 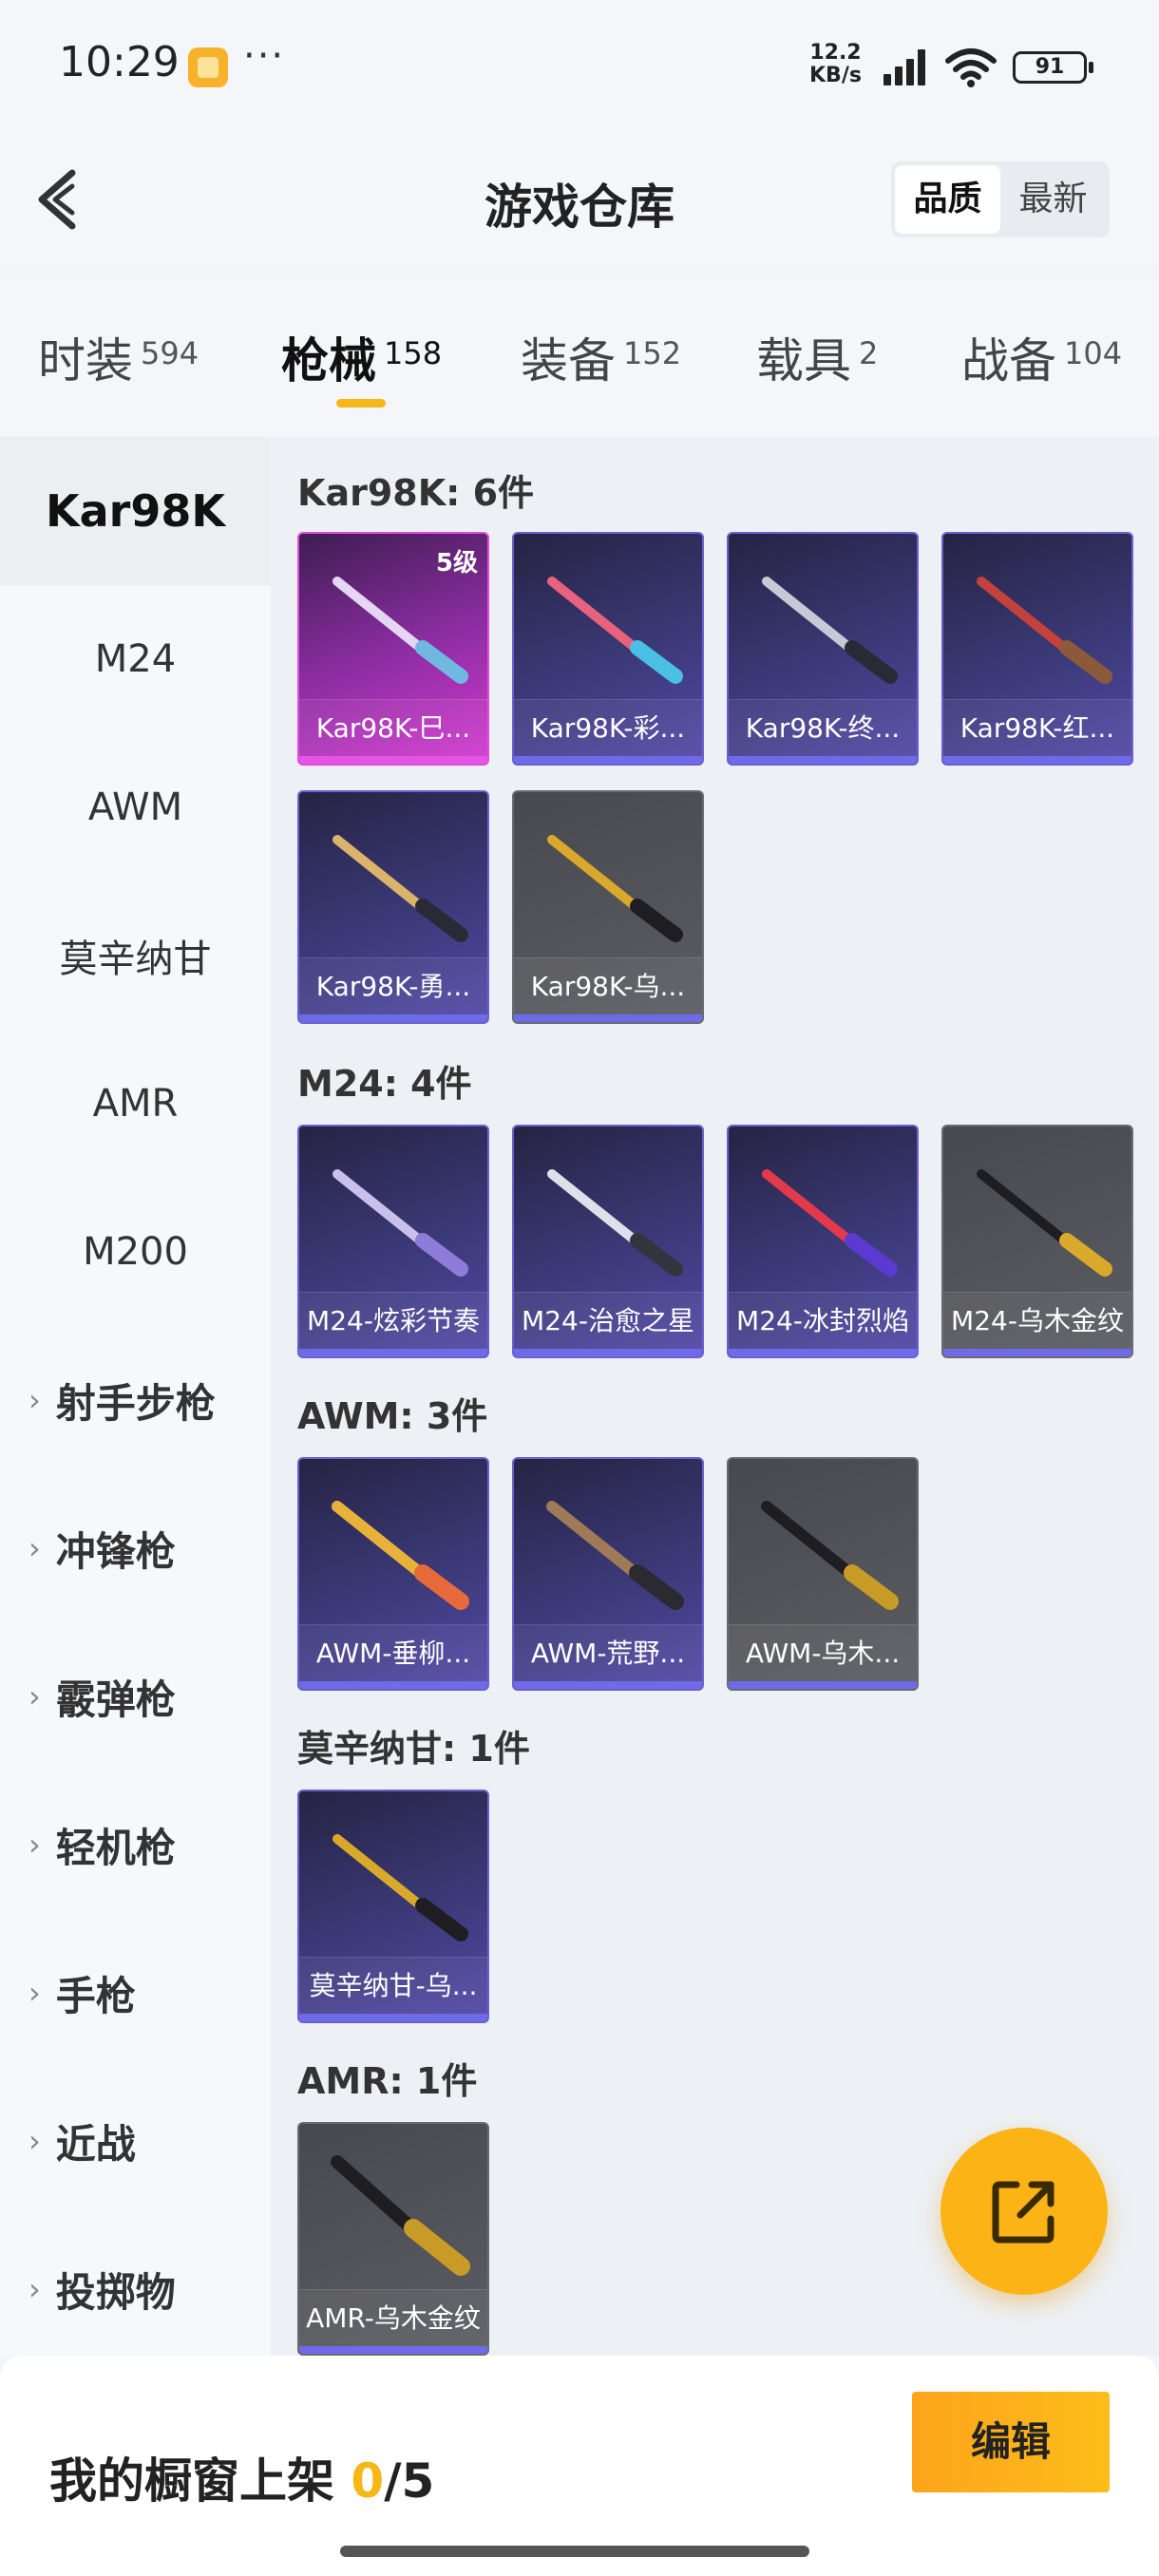 I want to click on level-badge: 5级, so click(x=456, y=563).